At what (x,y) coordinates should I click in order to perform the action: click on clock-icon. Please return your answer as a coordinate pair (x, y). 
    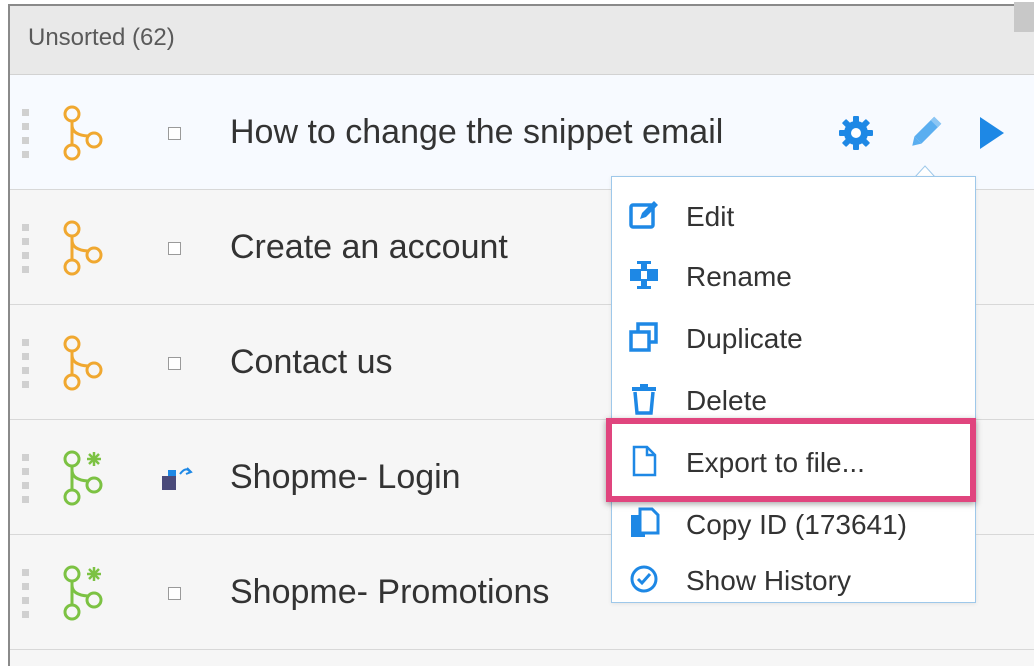
    Looking at the image, I should click on (644, 579).